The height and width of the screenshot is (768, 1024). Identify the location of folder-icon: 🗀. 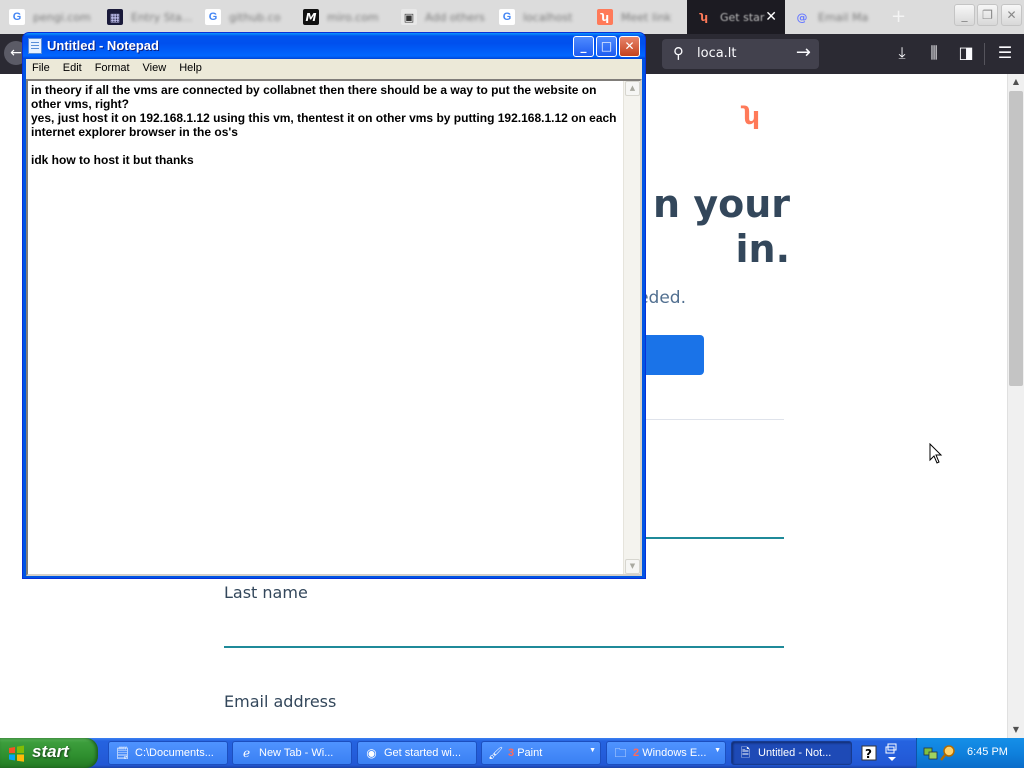
(620, 753).